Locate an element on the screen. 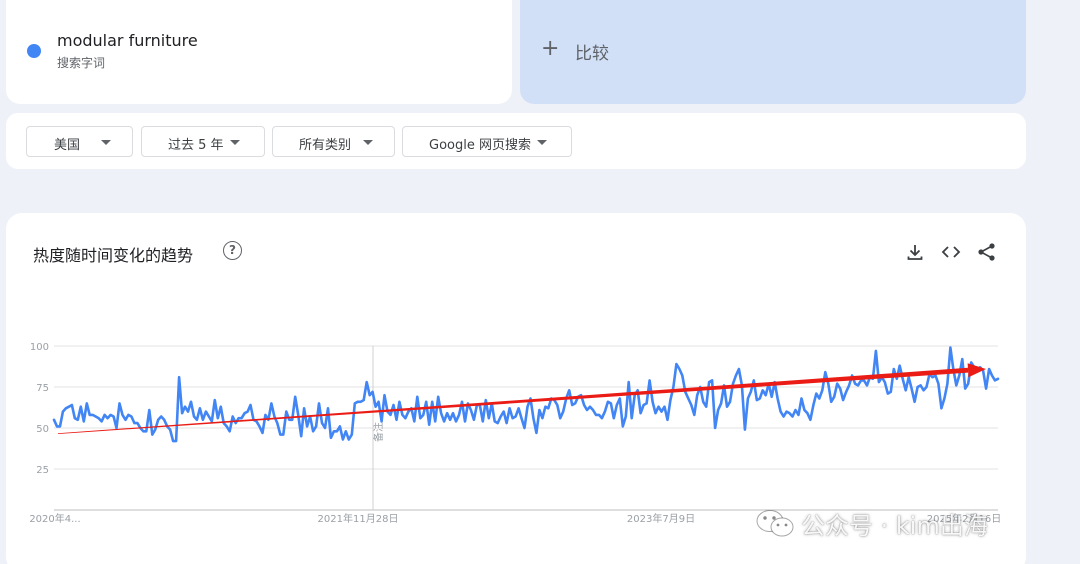 This screenshot has width=1080, height=564. y-axis-ticks: 100 75 50 25 is located at coordinates (39, 409).